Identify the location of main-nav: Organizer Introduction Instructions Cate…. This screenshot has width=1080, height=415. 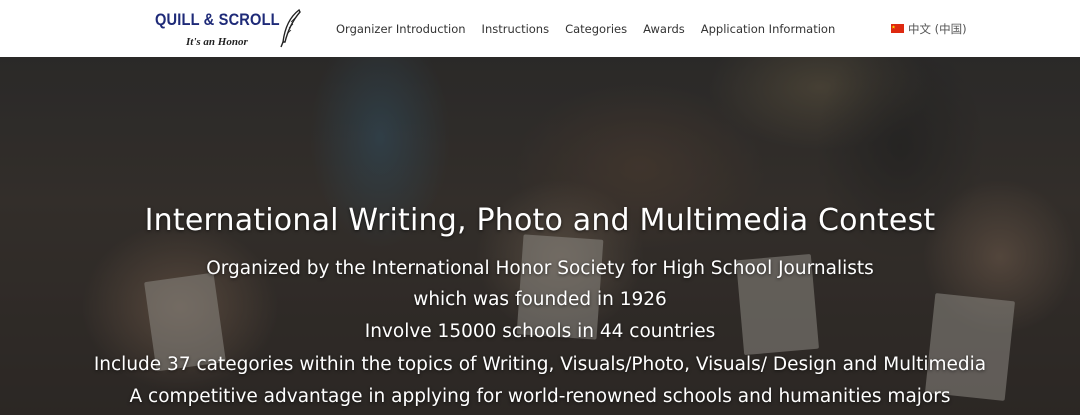
(593, 28).